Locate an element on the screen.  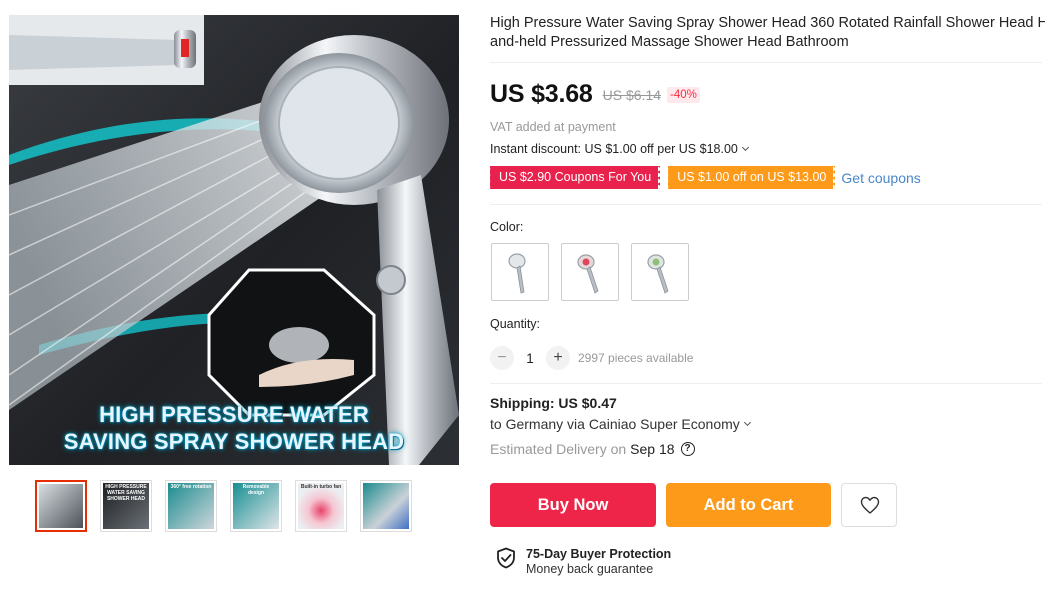
buy-now-button: Buy Now is located at coordinates (573, 505).